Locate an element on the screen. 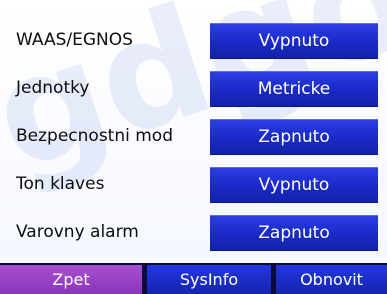 Image resolution: width=387 pixels, height=294 pixels. setting-label-safety-mode: Bezpecnostni mod is located at coordinates (94, 136).